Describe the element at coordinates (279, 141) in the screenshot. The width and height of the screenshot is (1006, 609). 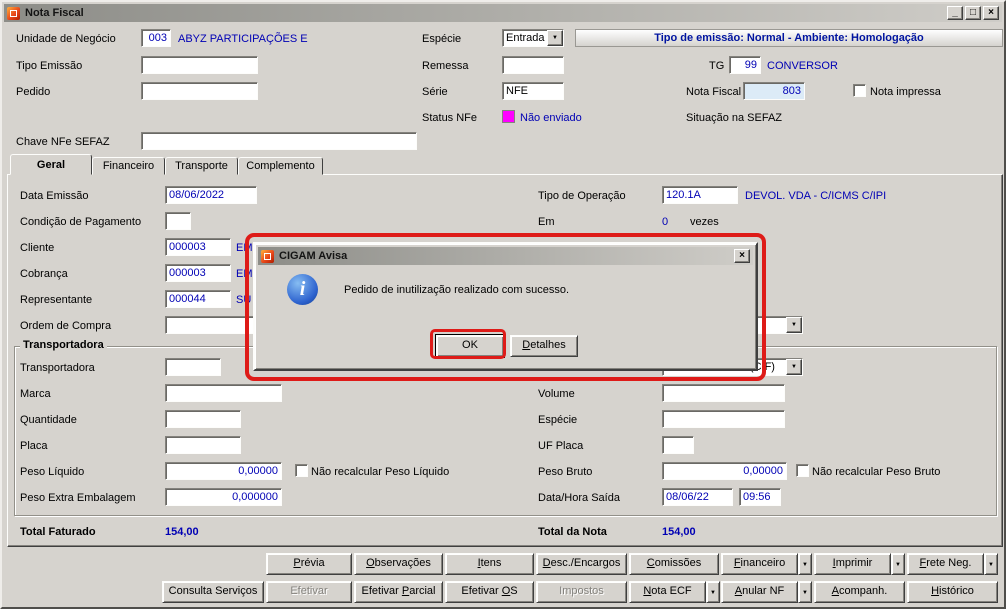
I see `chave-nfe-field` at that location.